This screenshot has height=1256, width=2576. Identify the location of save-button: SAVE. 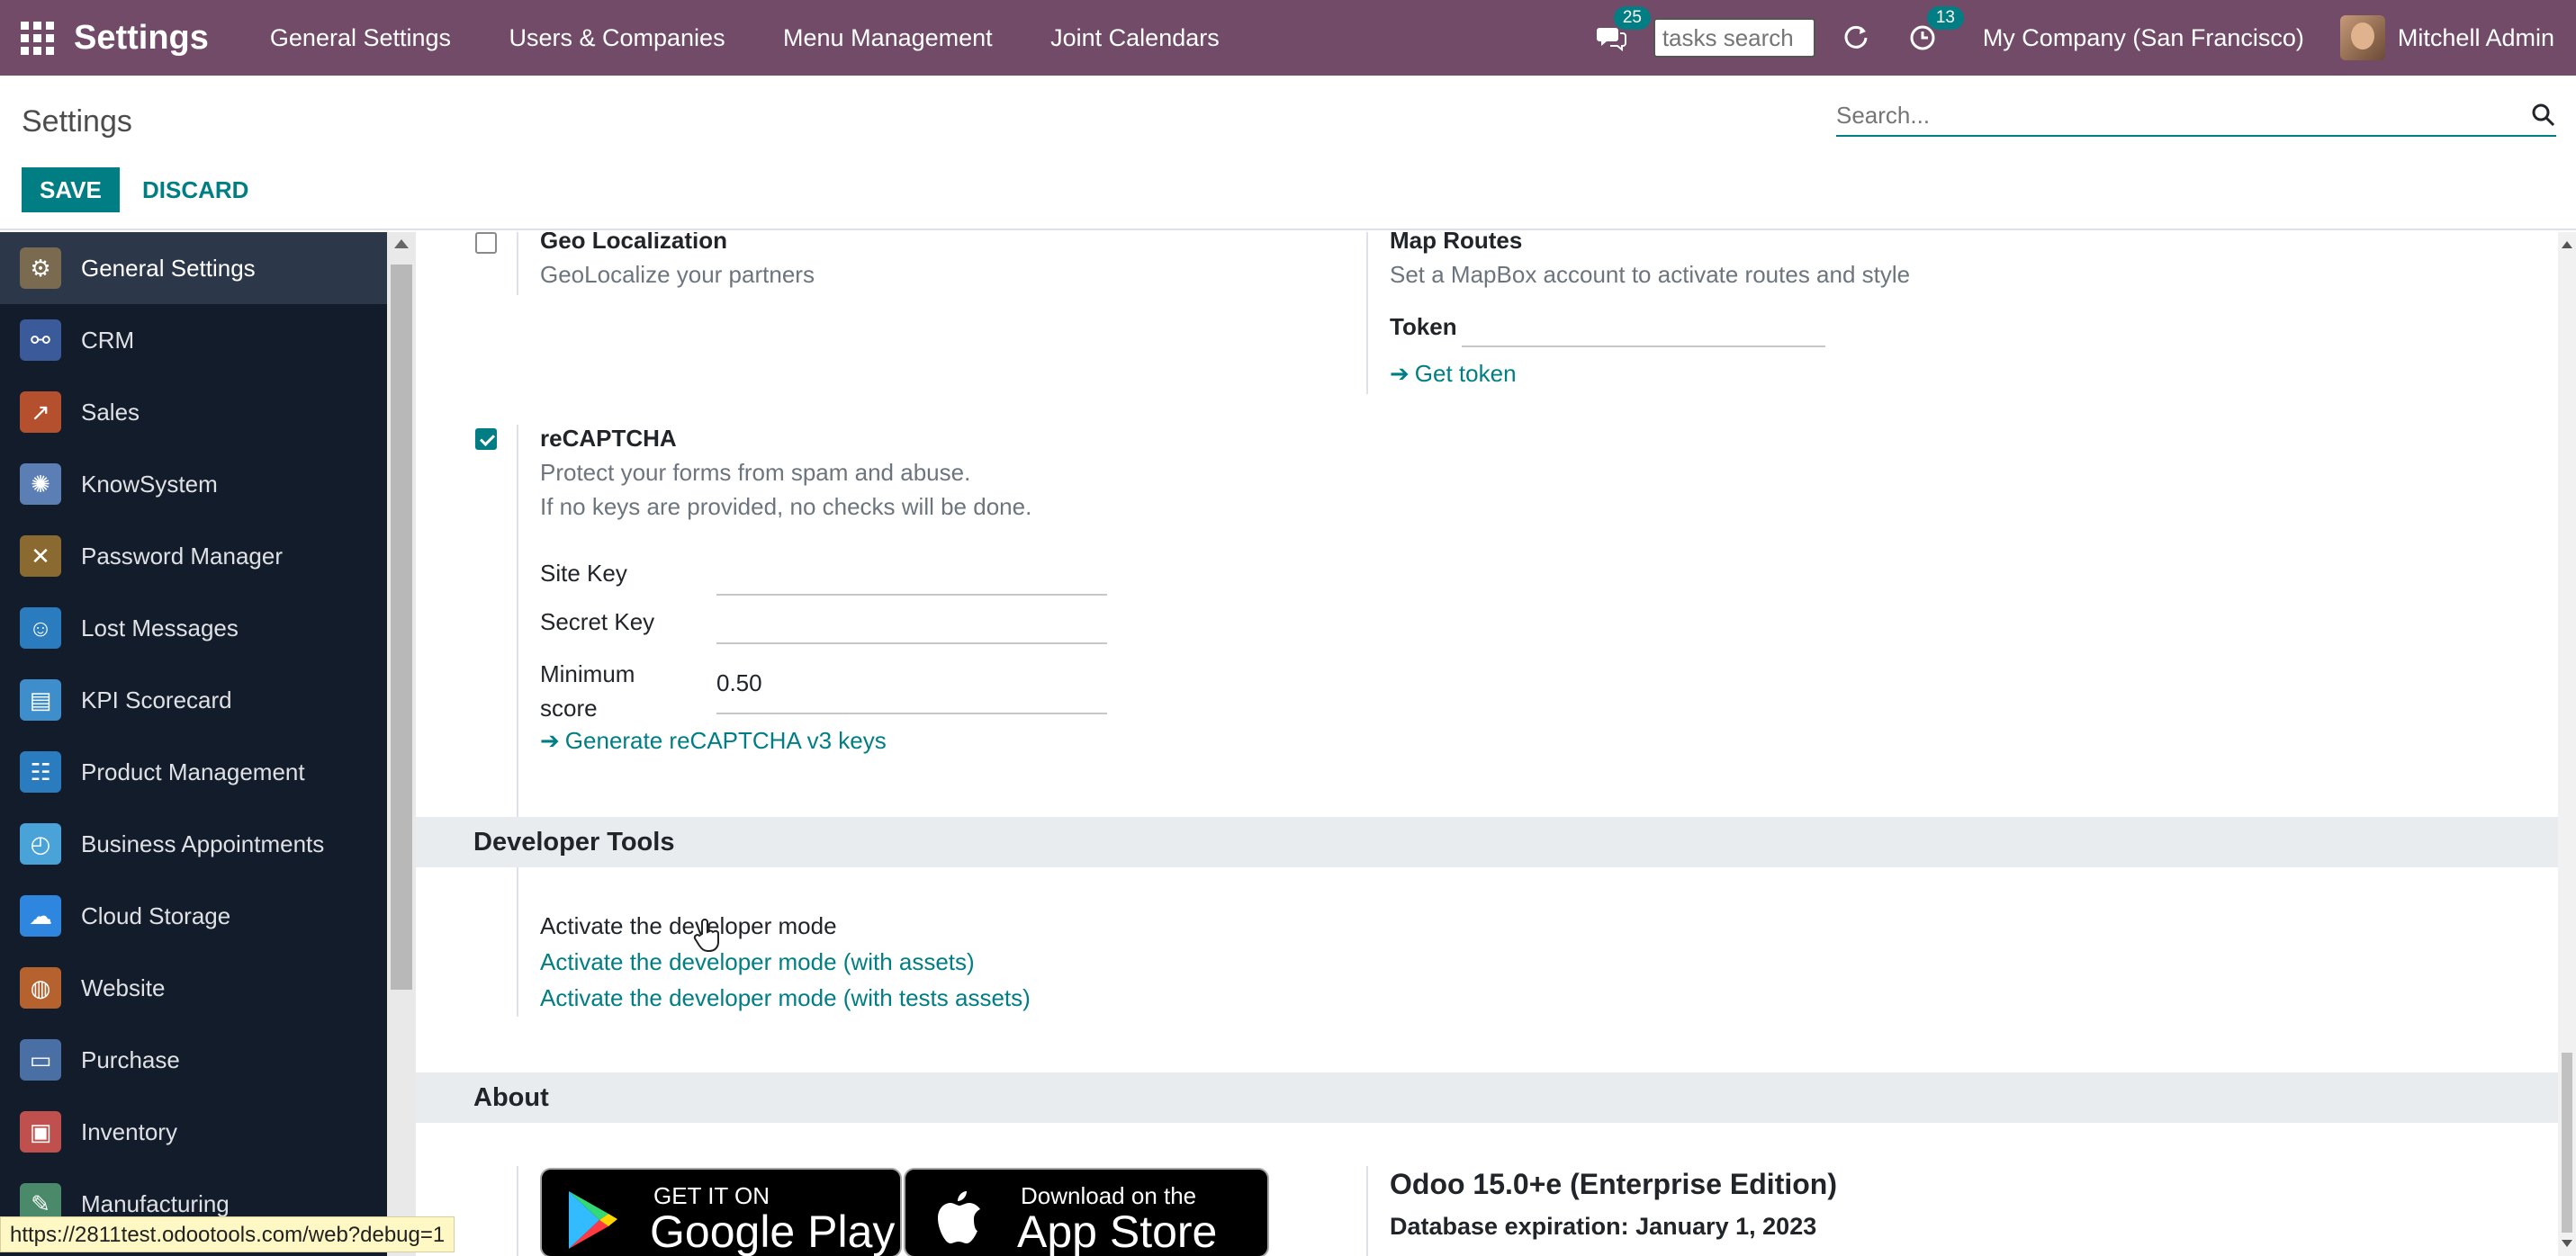
(71, 189).